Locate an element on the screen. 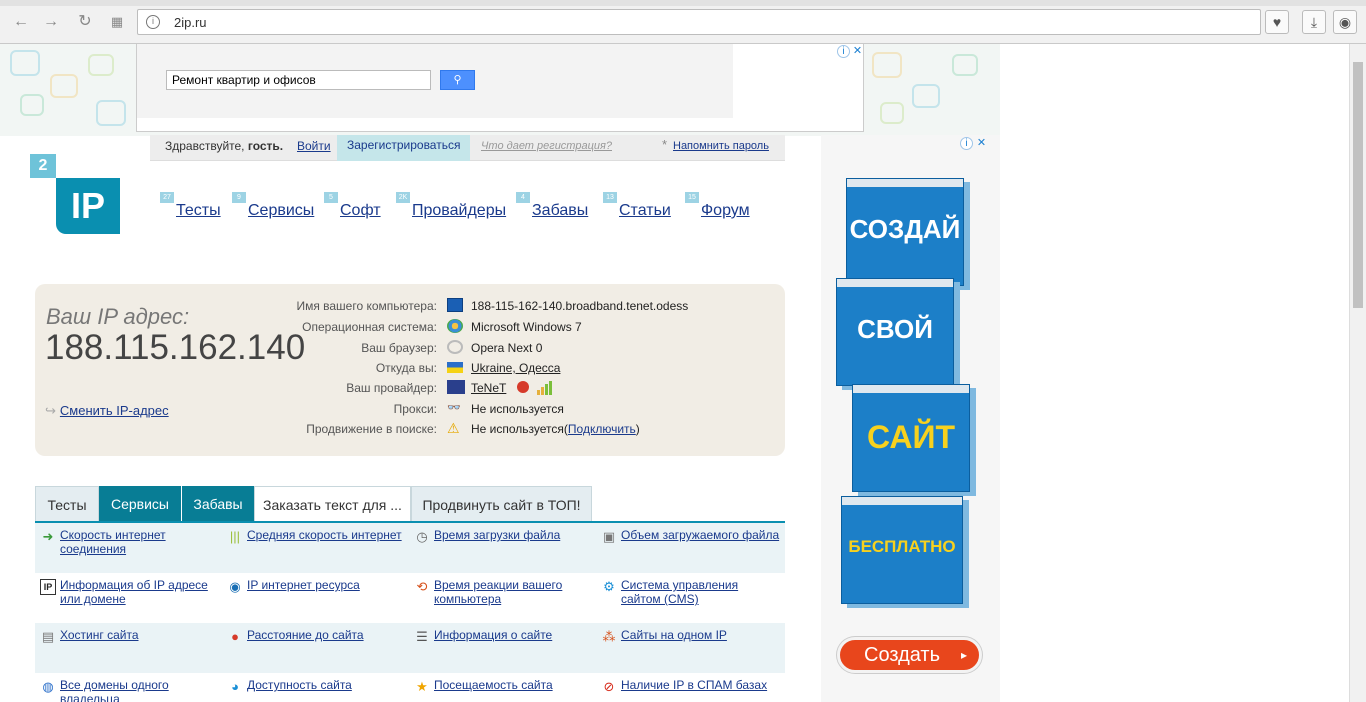 The image size is (1366, 702). service-item: ⁂ Сайты на одном IP is located at coordinates (689, 648).